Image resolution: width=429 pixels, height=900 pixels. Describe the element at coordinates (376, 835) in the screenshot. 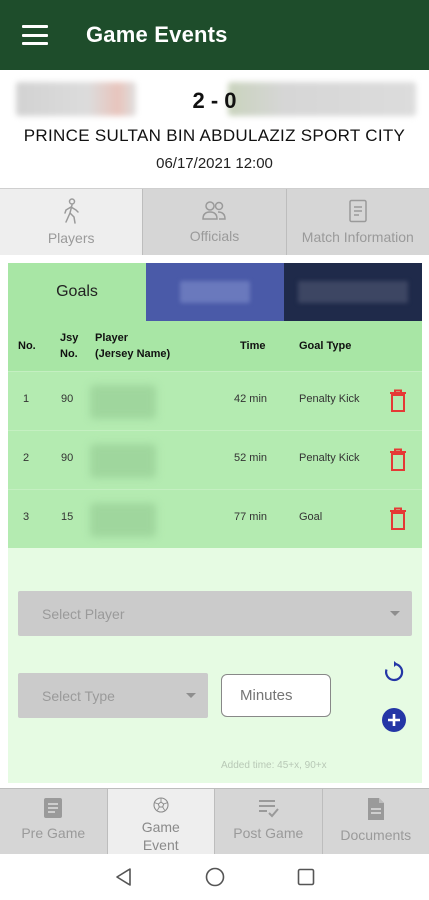

I see `nav-documents-label: Documents` at that location.